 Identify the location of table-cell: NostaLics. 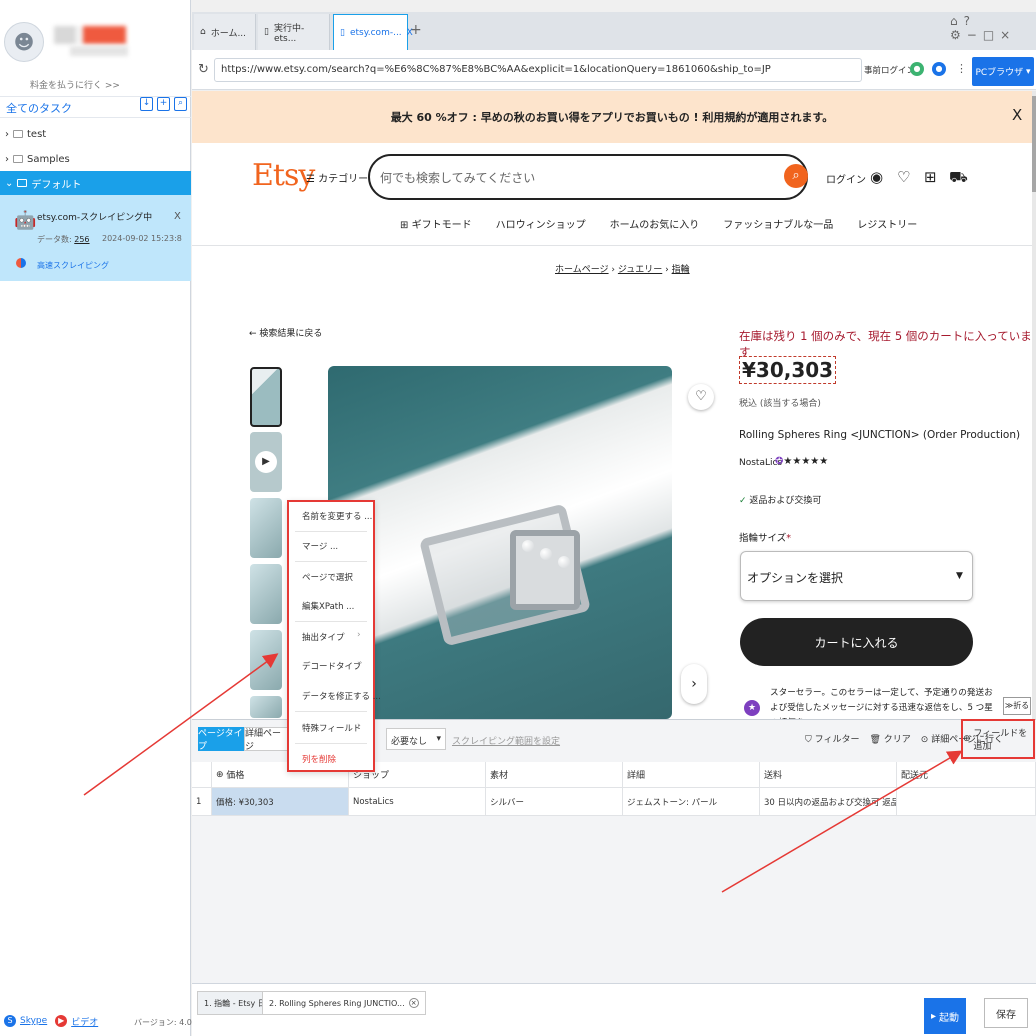
(417, 802).